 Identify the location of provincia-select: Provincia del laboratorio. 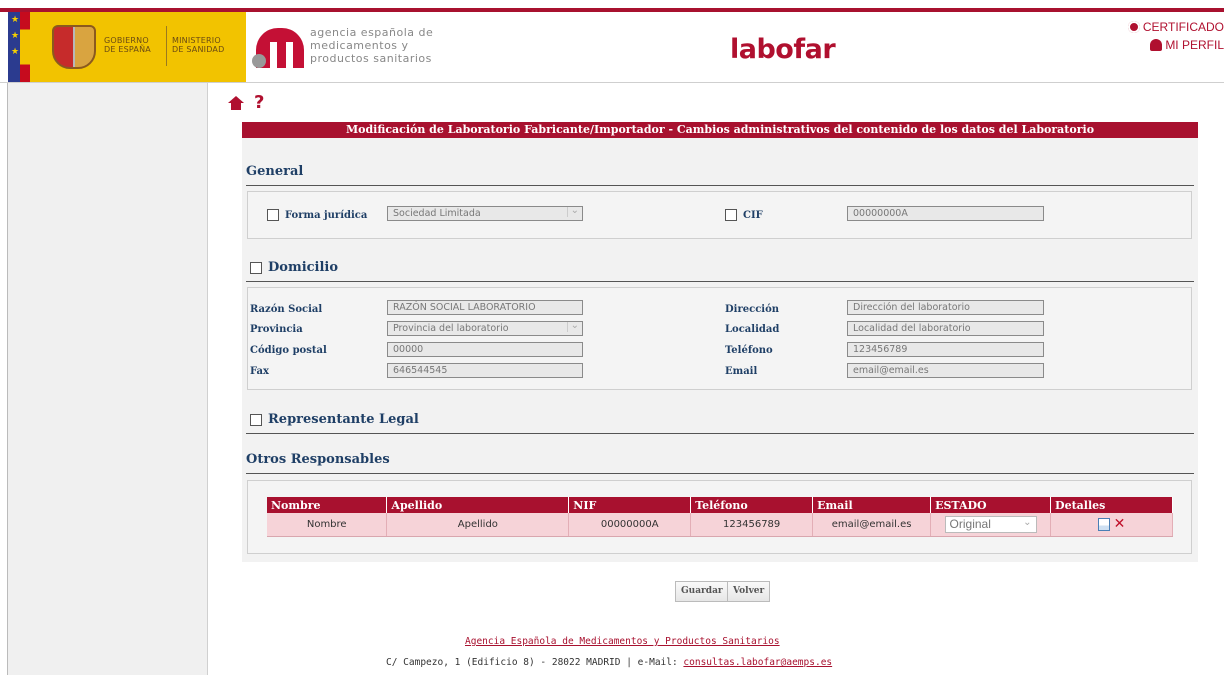
(485, 328).